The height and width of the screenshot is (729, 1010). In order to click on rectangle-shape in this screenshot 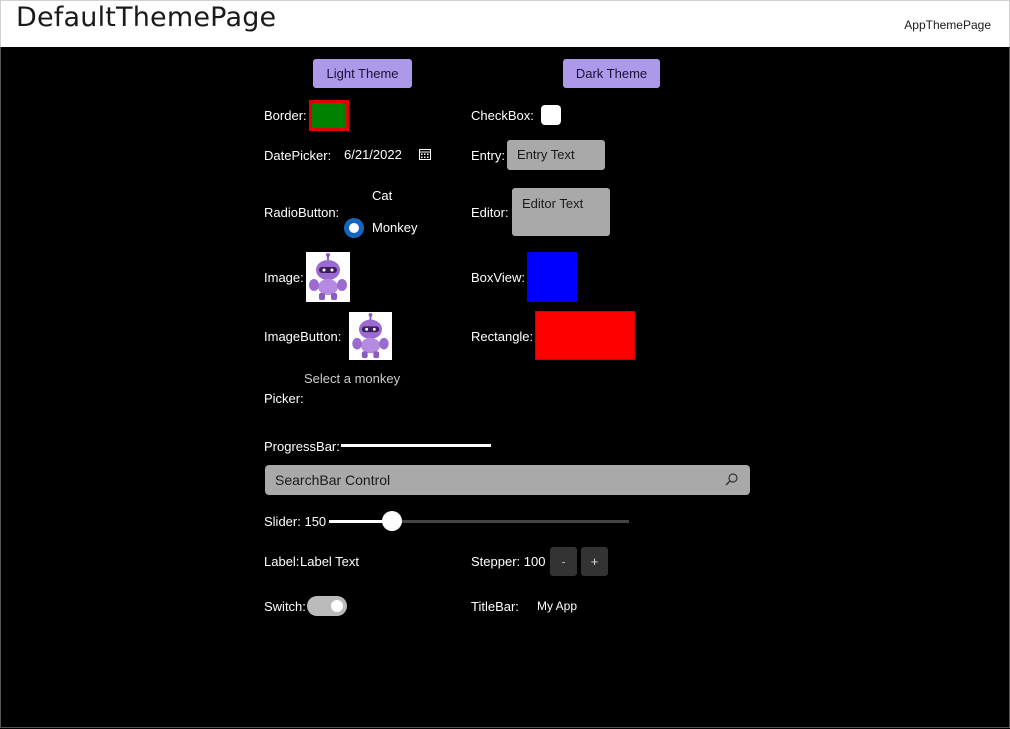, I will do `click(585, 335)`.